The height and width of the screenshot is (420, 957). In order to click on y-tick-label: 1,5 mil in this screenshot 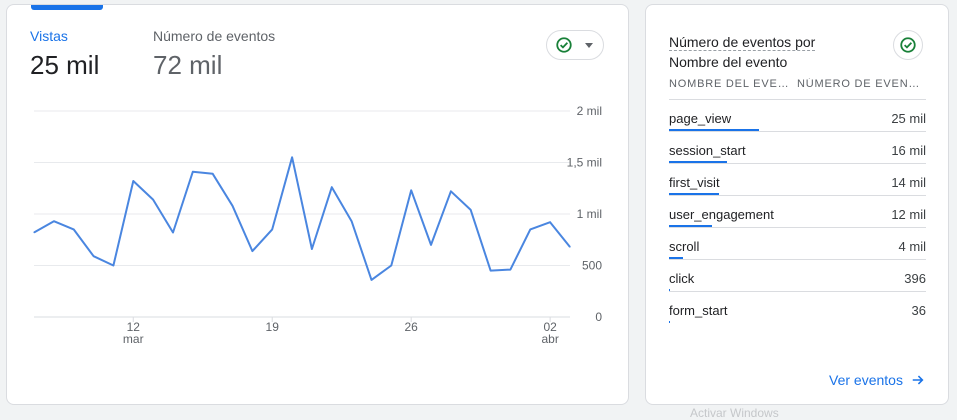, I will do `click(584, 163)`.